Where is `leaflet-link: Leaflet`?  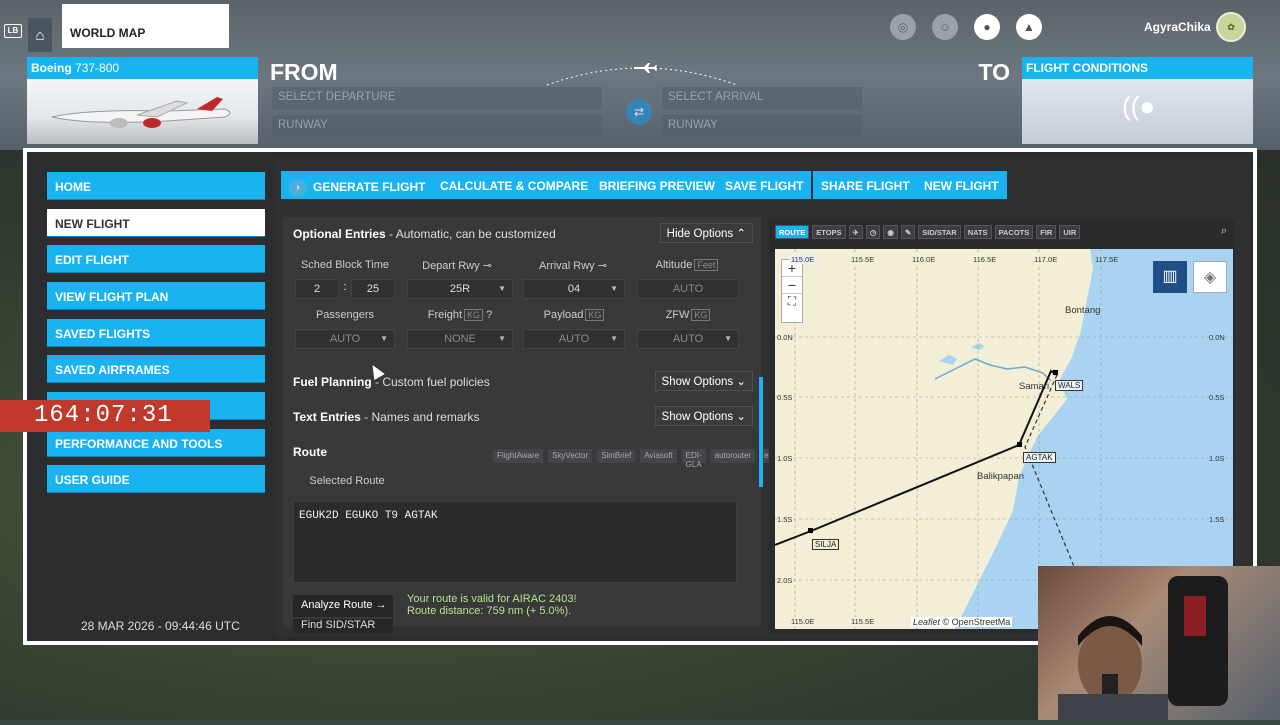
leaflet-link: Leaflet is located at coordinates (926, 622).